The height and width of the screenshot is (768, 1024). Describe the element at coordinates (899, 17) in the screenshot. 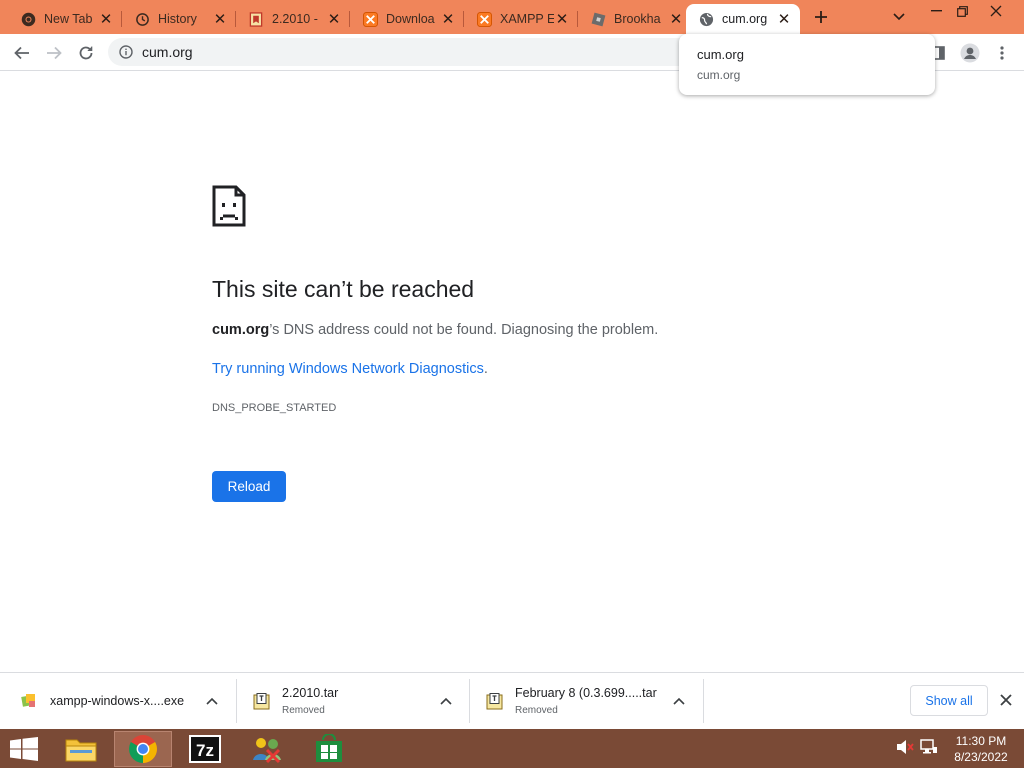

I see `tab-search-button` at that location.